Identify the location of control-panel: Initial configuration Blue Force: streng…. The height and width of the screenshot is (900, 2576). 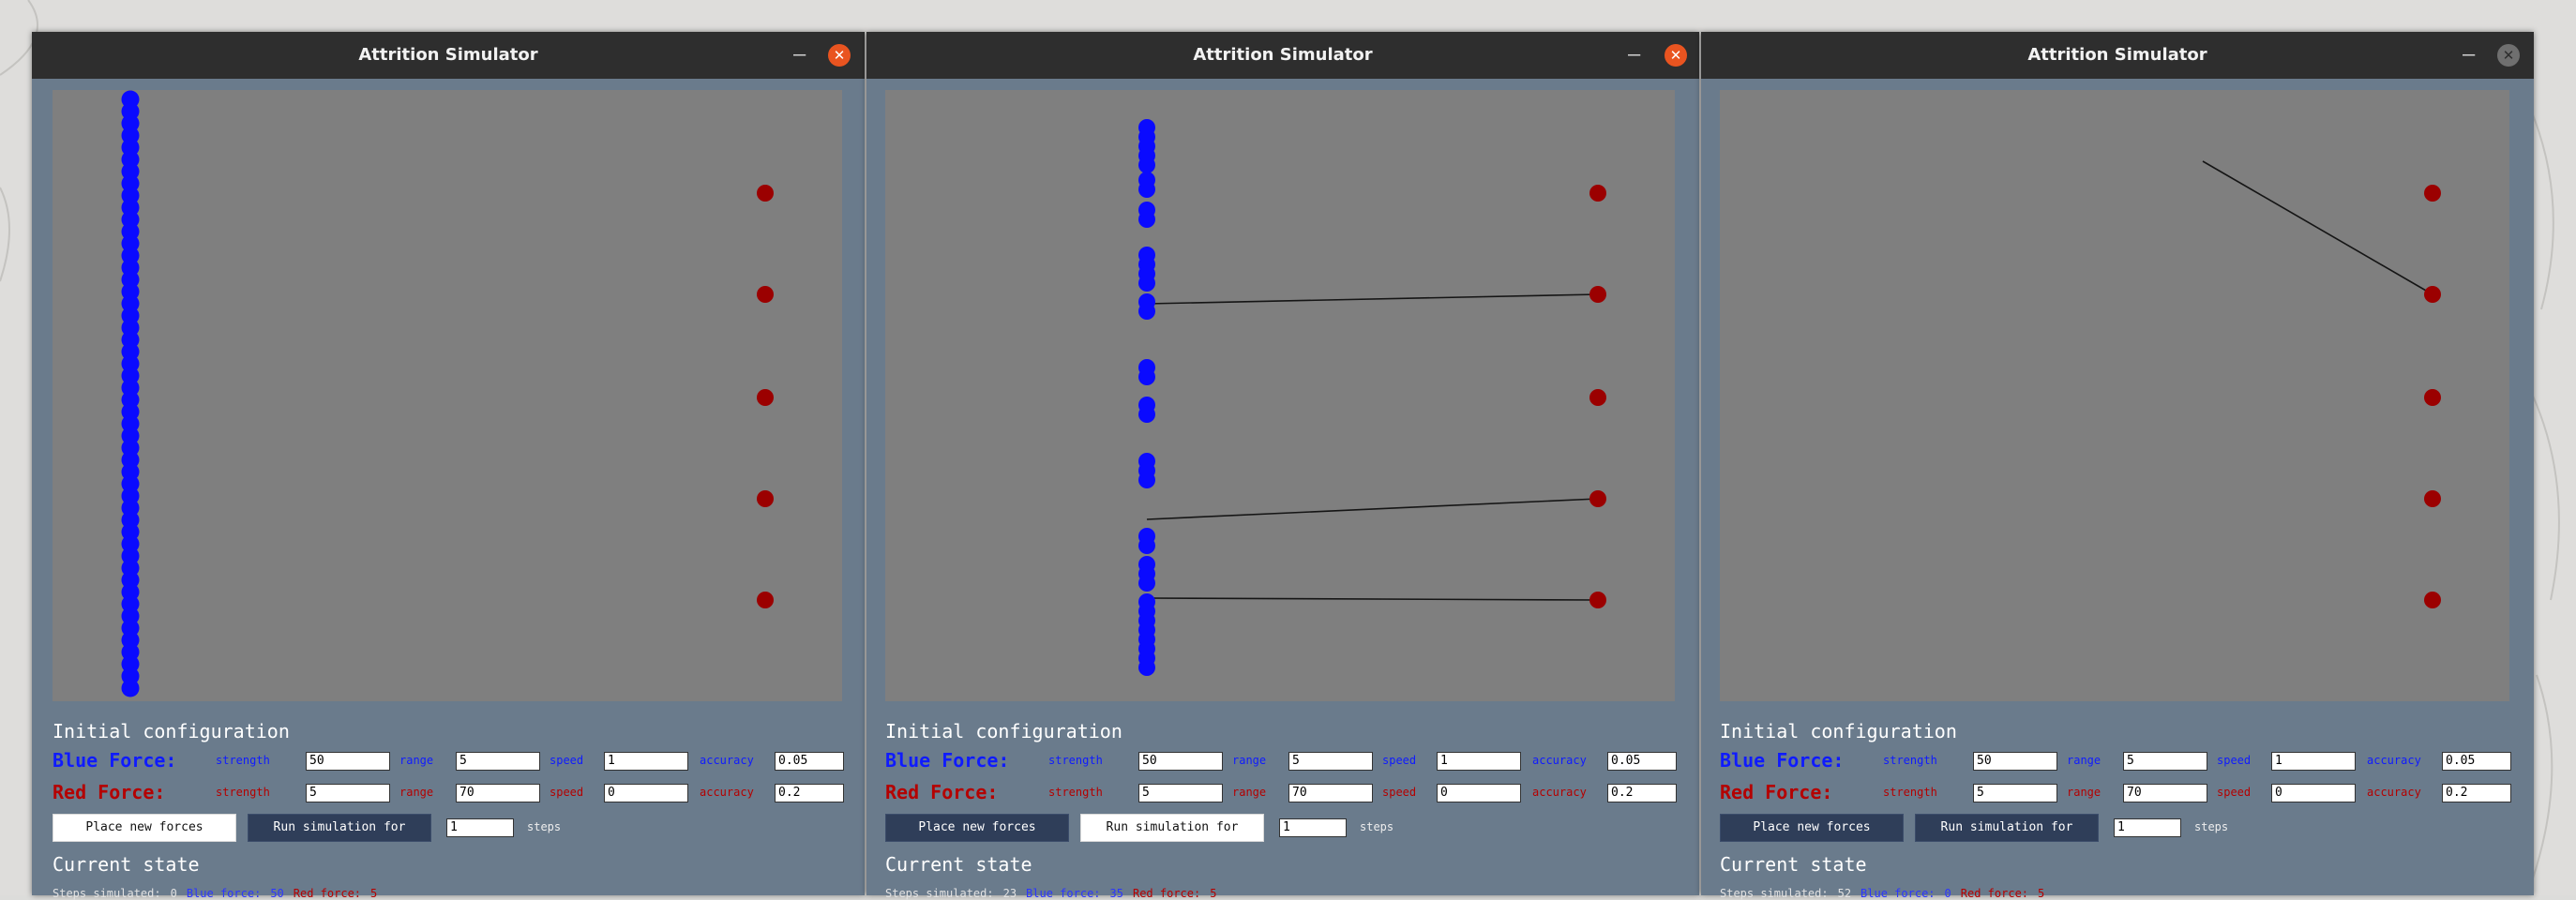
(2117, 805).